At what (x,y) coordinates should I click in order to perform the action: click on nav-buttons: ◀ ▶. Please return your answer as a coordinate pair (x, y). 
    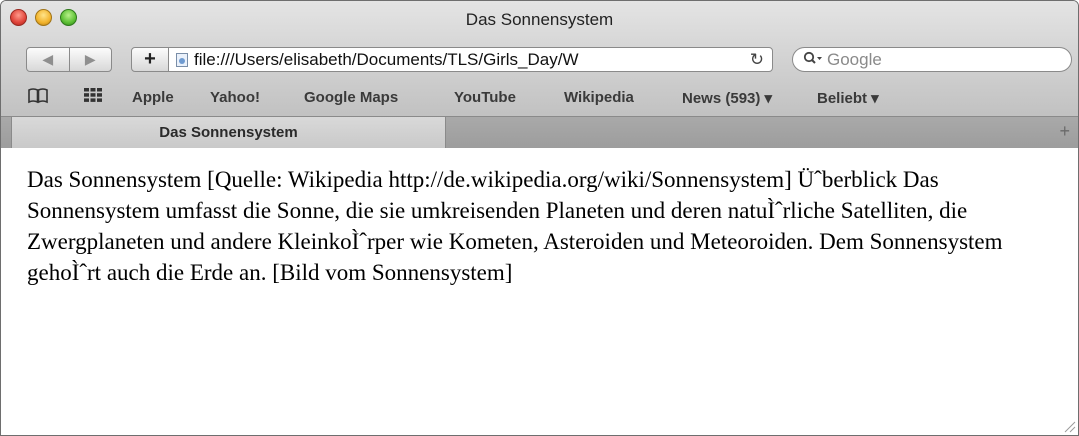
    Looking at the image, I should click on (69, 59).